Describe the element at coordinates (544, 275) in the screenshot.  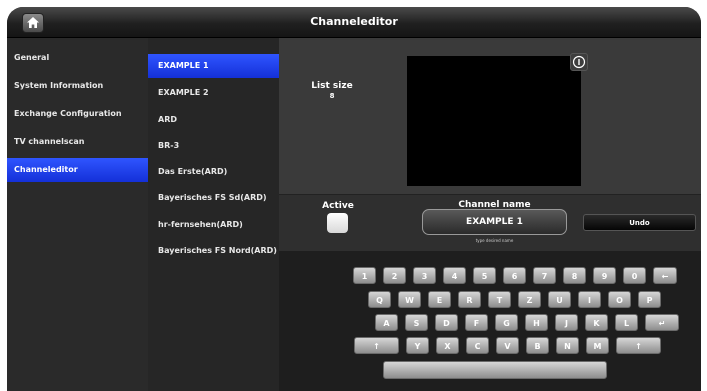
I see `key-7: 7` at that location.